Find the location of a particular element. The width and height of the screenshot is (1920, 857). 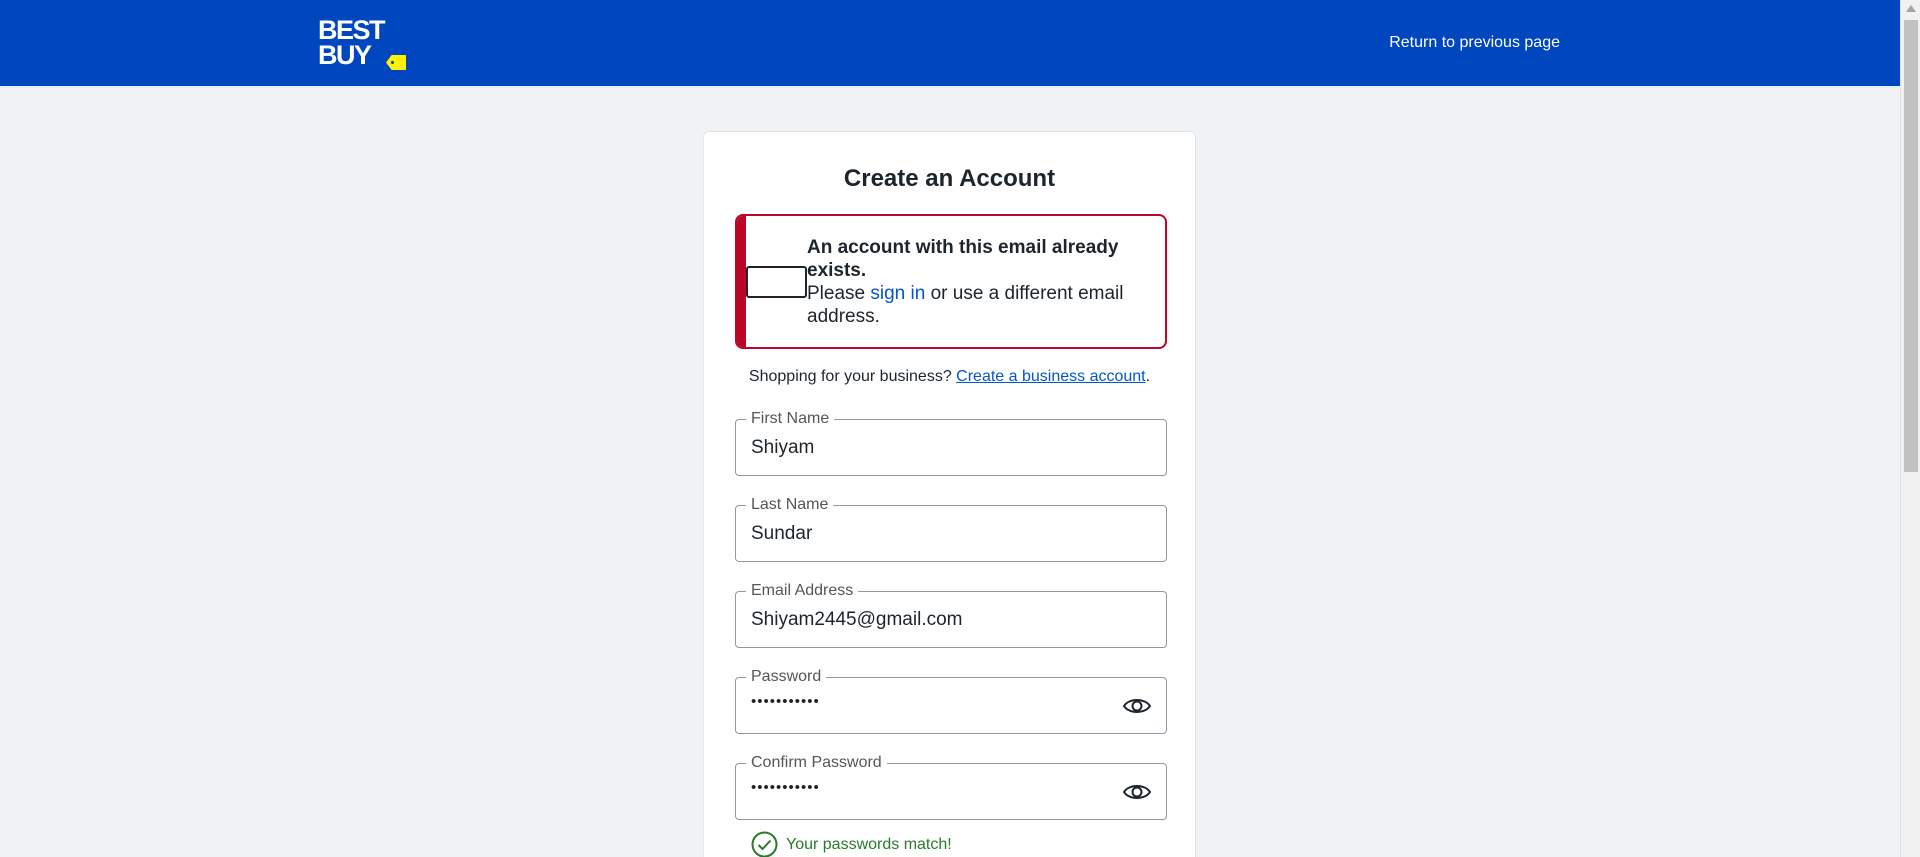

last-name-field: Last Name Sundar is located at coordinates (951, 528).